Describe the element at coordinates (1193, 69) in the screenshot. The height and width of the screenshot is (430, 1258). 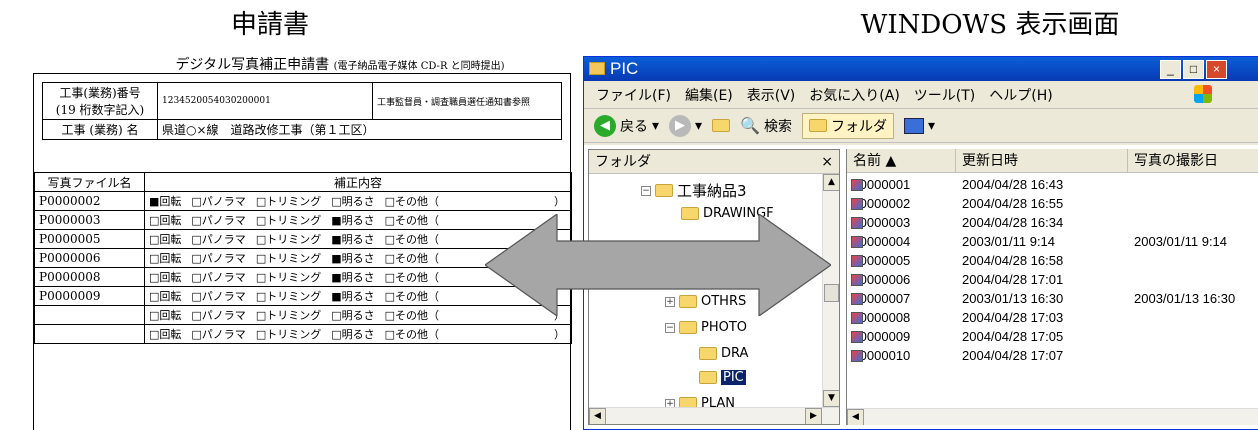
I see `maximize-button: □` at that location.